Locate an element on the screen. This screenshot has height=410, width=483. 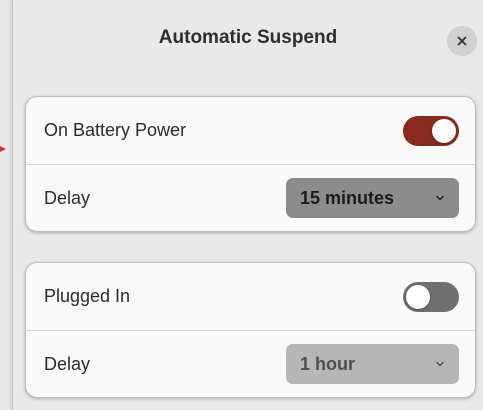
plugged-switch is located at coordinates (431, 296).